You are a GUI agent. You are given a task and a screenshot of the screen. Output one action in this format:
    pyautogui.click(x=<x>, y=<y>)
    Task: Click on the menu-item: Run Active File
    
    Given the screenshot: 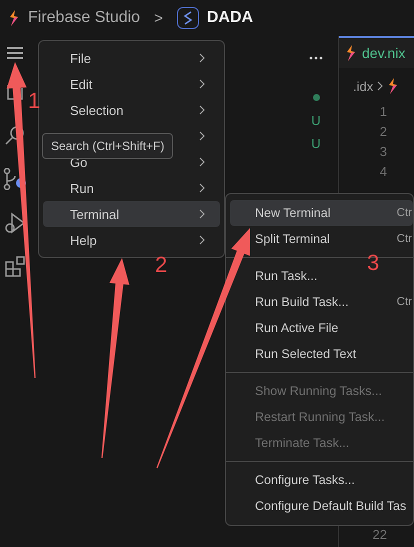 What is the action you would take?
    pyautogui.click(x=321, y=328)
    